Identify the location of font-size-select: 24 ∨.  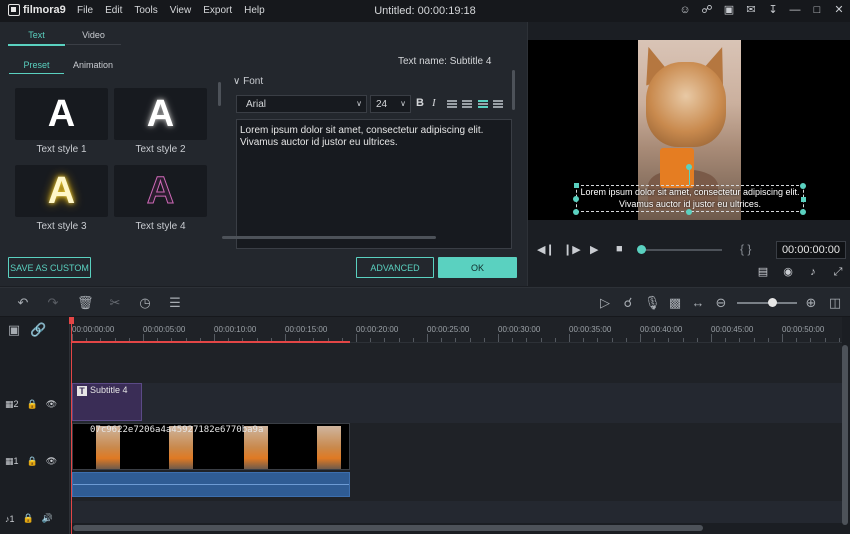
(390, 104).